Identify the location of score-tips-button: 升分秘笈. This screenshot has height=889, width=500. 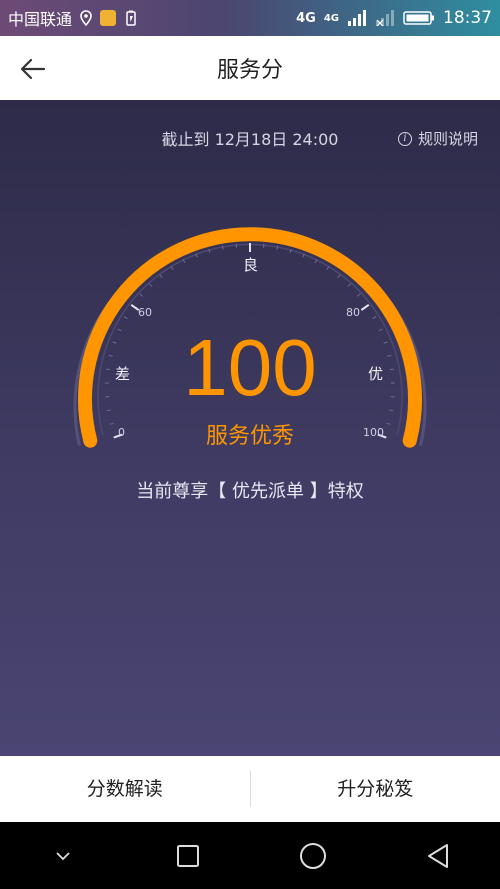
(375, 789).